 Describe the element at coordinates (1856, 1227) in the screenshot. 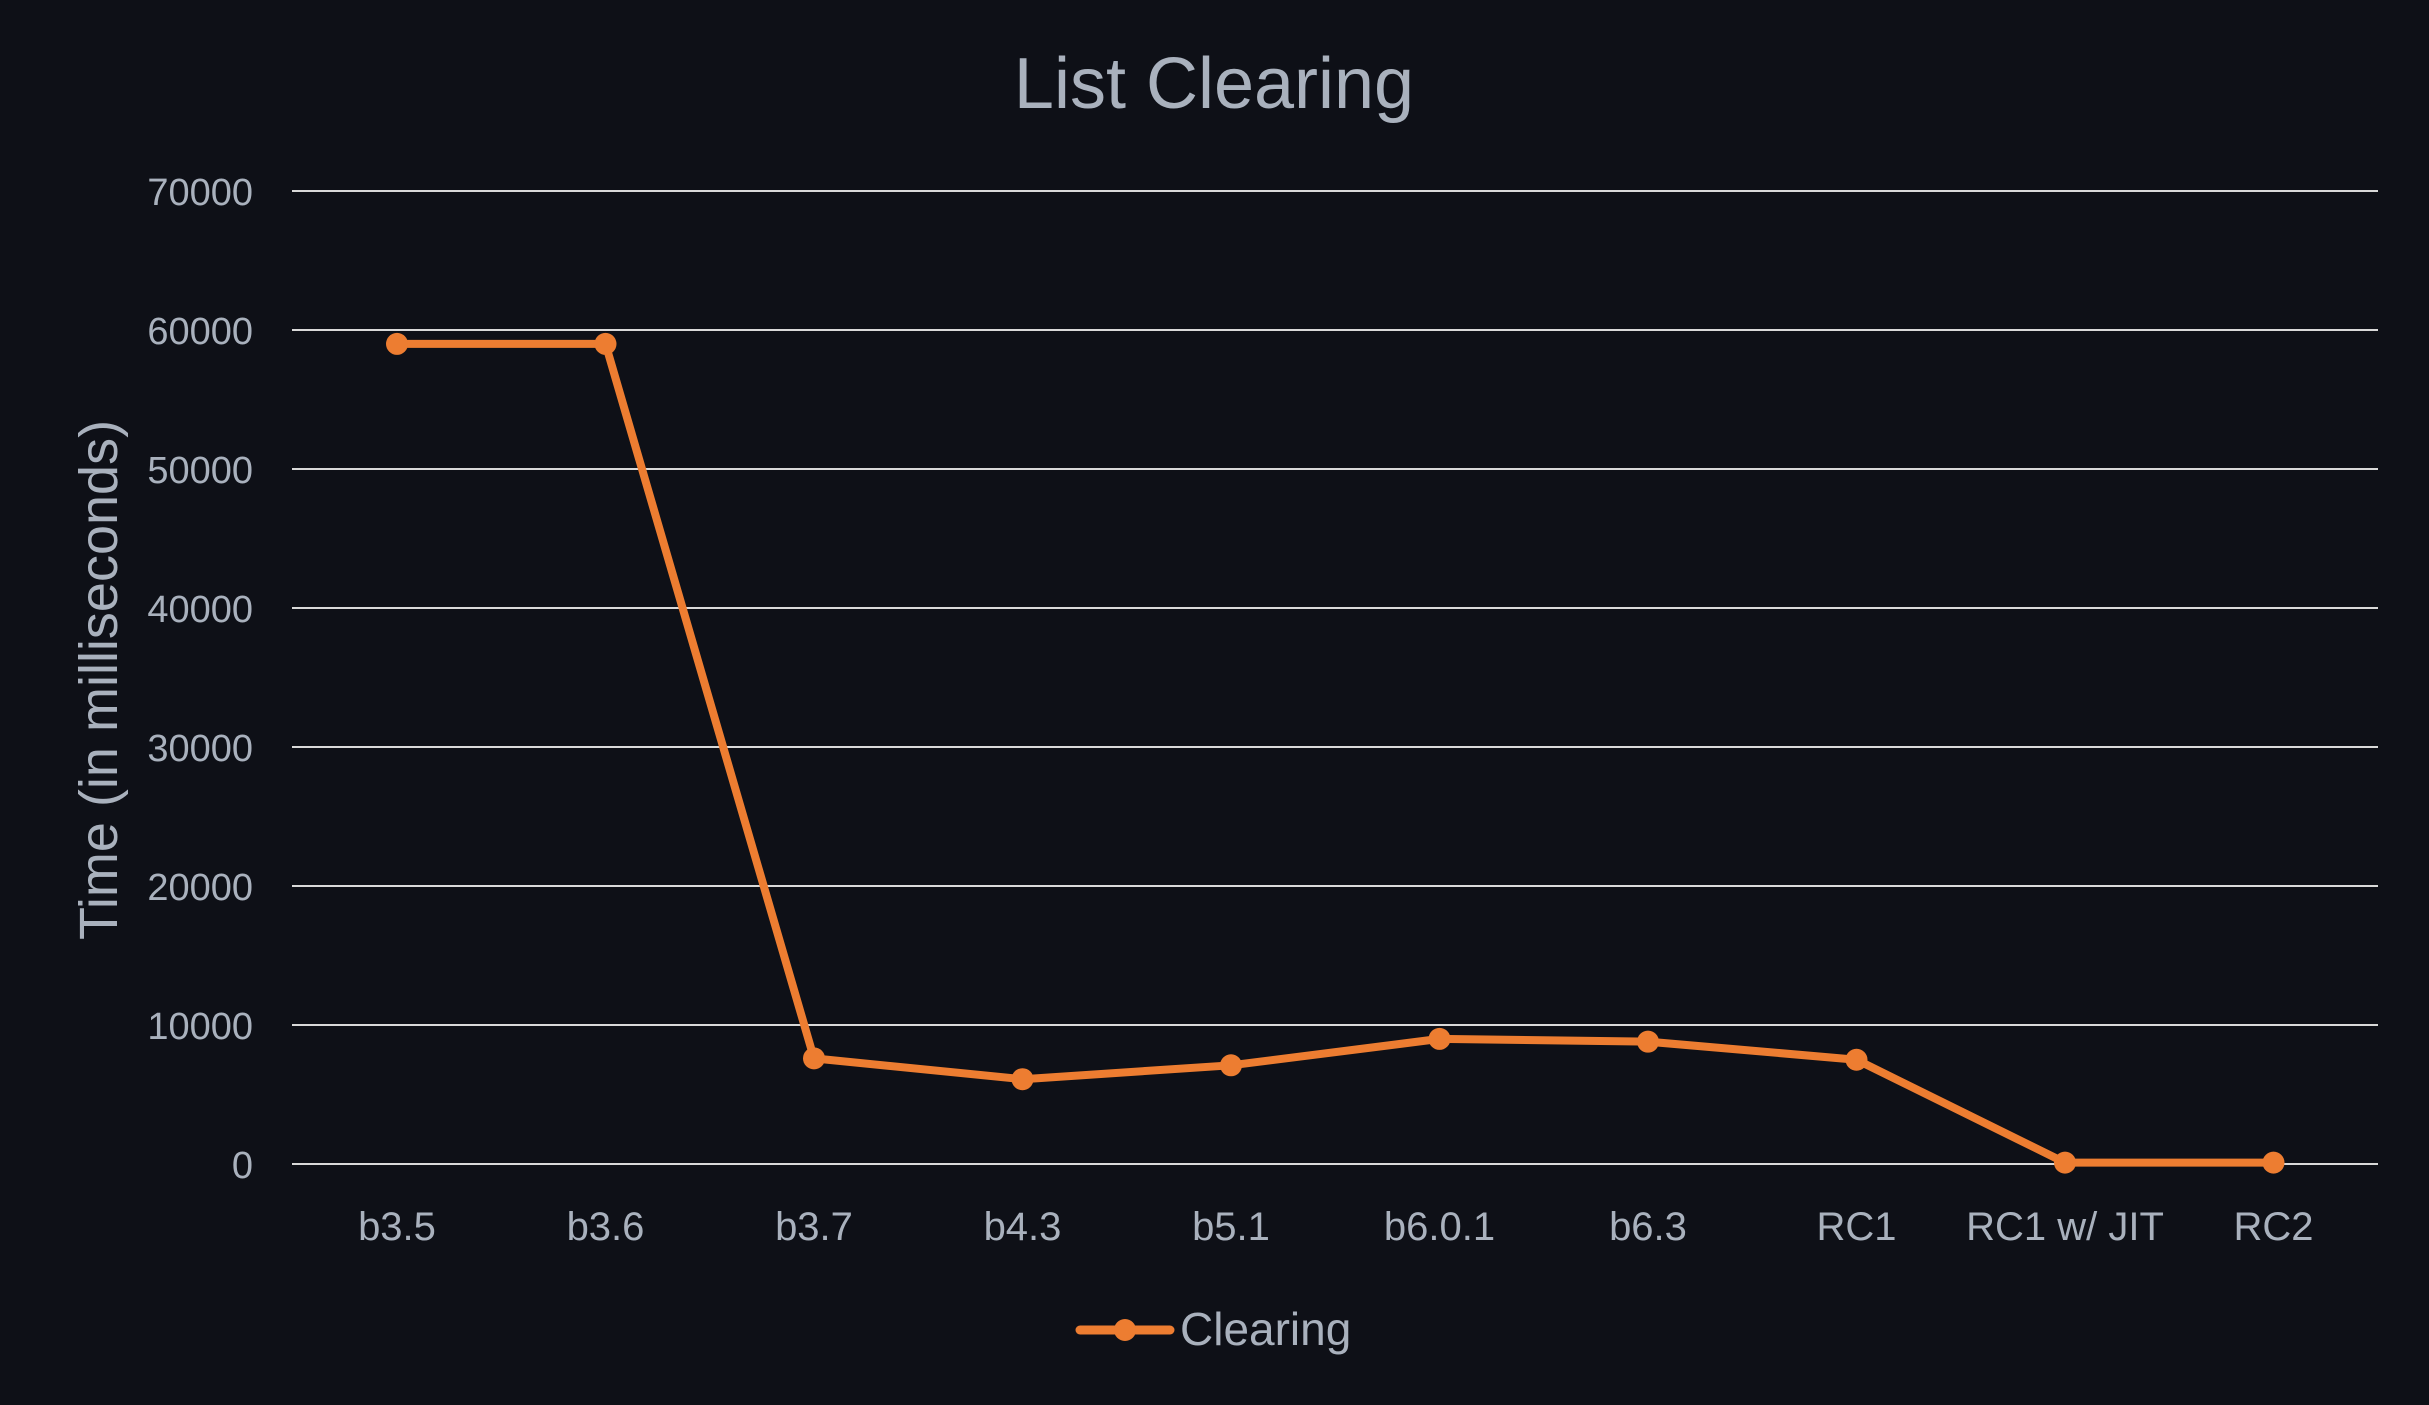

I see `x-tick-label: RC1` at that location.